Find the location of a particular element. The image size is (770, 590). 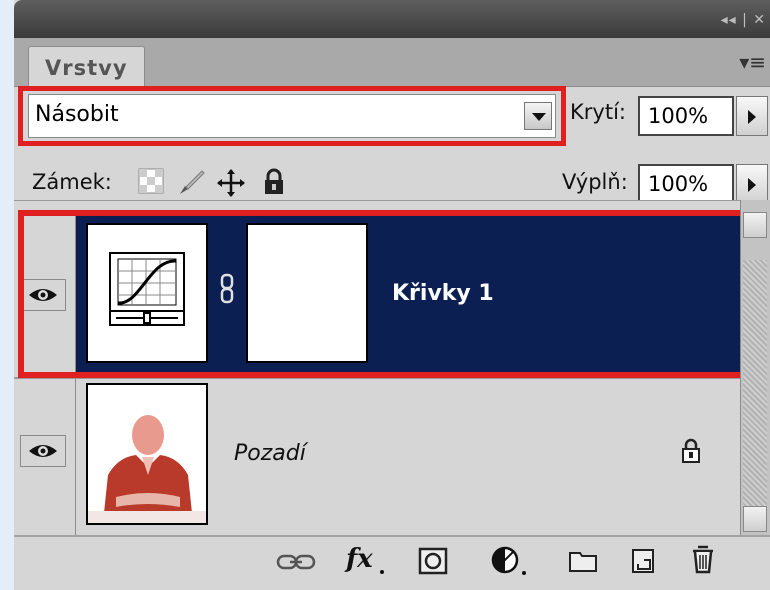

fill-slider-button is located at coordinates (752, 184).